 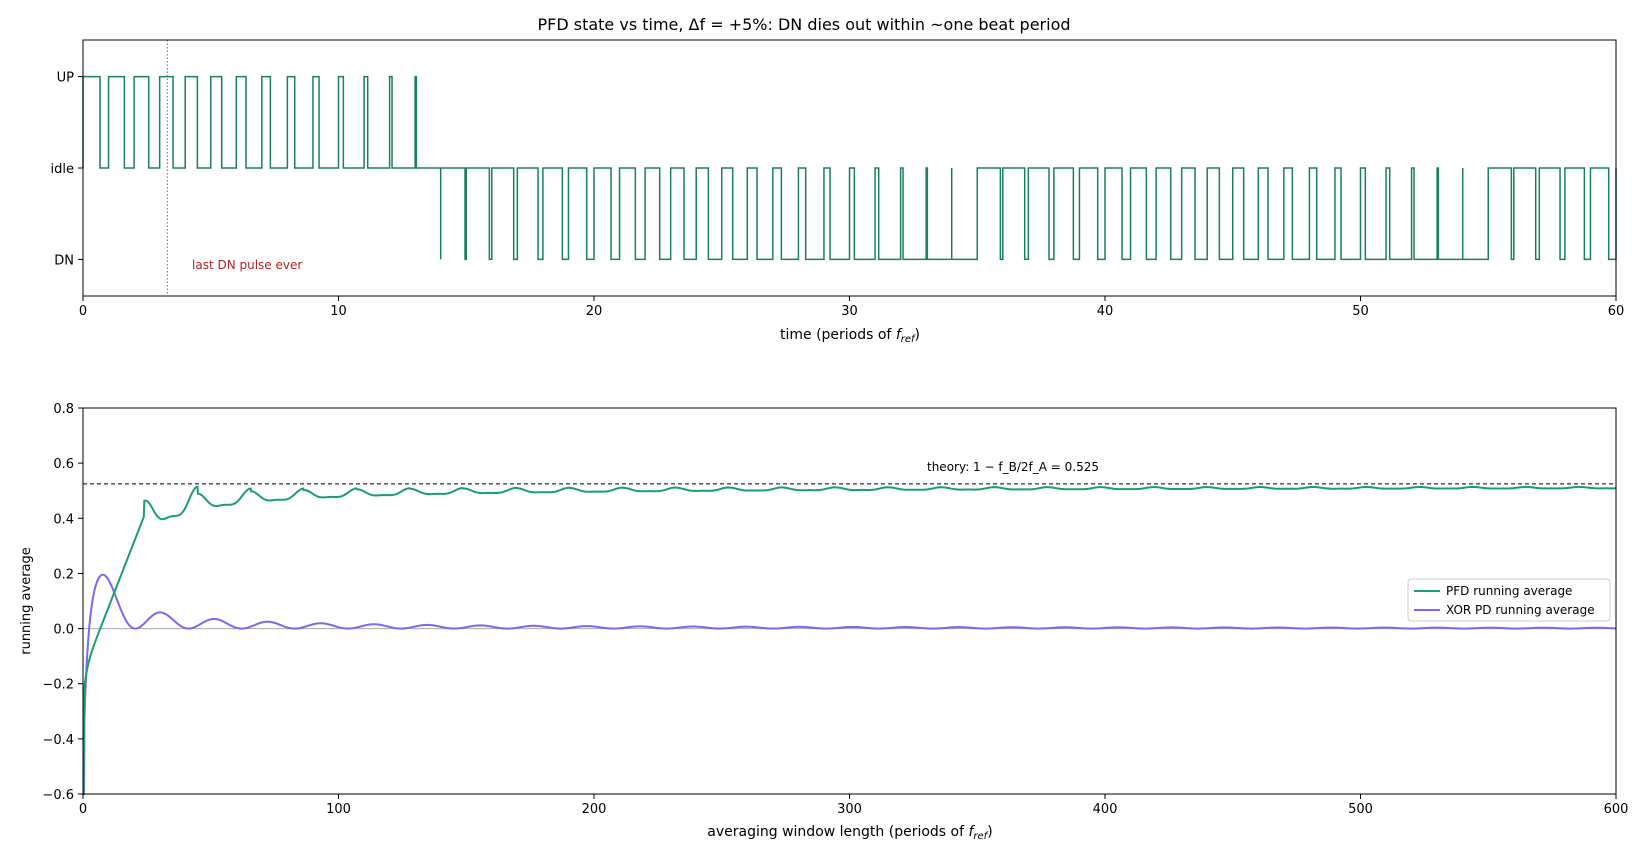 What do you see at coordinates (63, 409) in the screenshot?
I see `bottom-y-tick-label: 0.8` at bounding box center [63, 409].